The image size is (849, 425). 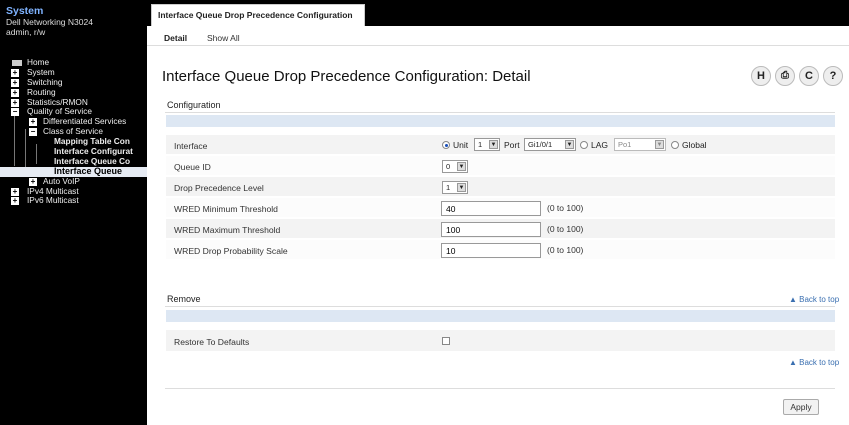 I want to click on nav-item-routing: + Routing, so click(x=73, y=93).